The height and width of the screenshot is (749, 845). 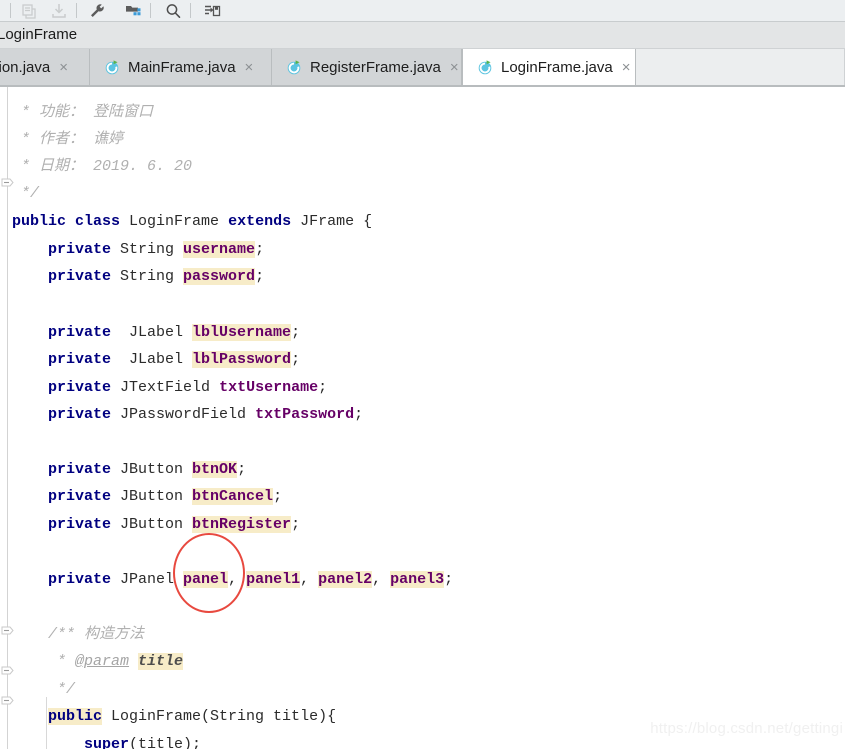 What do you see at coordinates (29, 11) in the screenshot?
I see `export-disabled-icon` at bounding box center [29, 11].